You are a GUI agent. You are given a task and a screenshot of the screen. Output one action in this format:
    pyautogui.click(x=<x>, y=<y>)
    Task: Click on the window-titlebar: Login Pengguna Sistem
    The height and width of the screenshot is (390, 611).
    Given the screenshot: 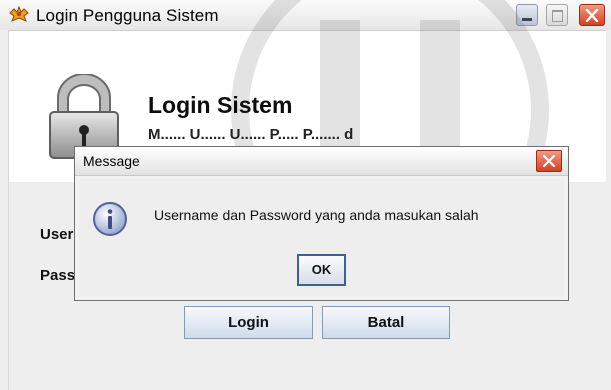 What is the action you would take?
    pyautogui.click(x=305, y=15)
    